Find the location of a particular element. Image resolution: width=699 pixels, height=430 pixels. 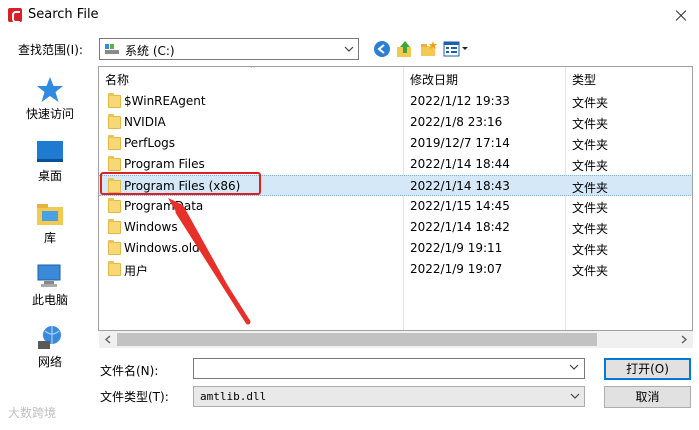

places-bar: 快速访问 桌面 库 此电脑 网络 is located at coordinates (50, 220).